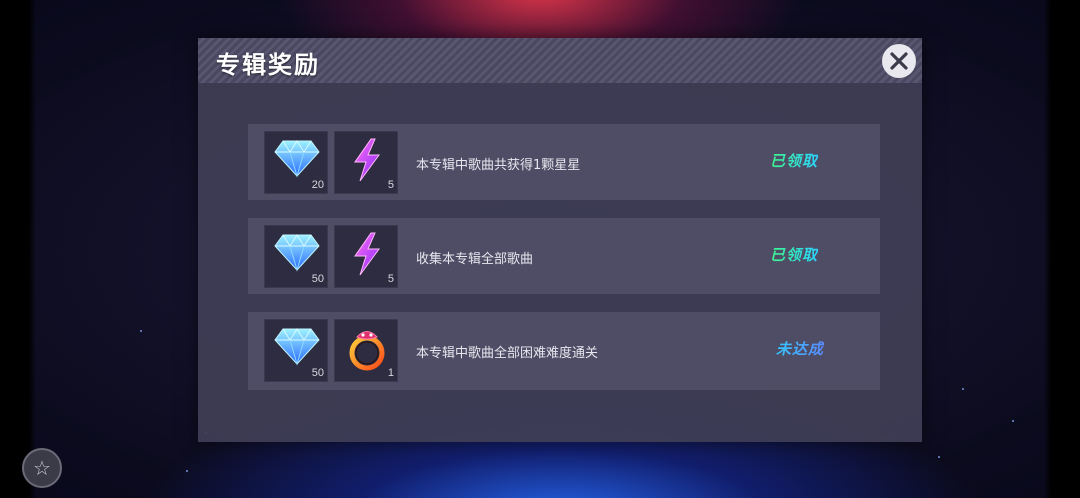 This screenshot has width=1080, height=498. I want to click on reward-status-pending: 未达成, so click(800, 349).